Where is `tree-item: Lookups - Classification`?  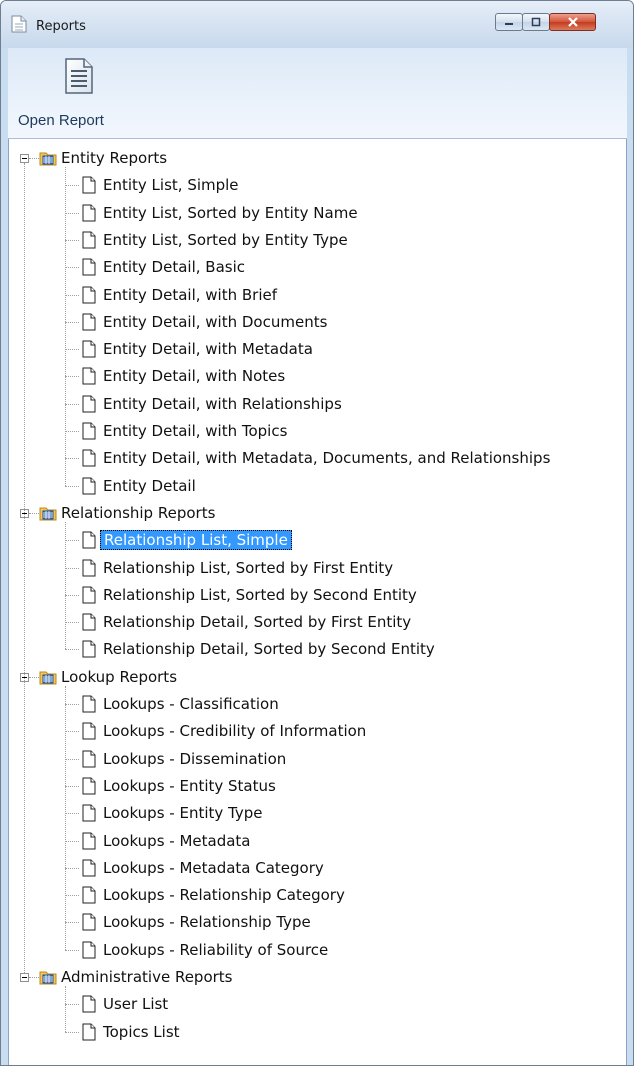 tree-item: Lookups - Classification is located at coordinates (317, 704).